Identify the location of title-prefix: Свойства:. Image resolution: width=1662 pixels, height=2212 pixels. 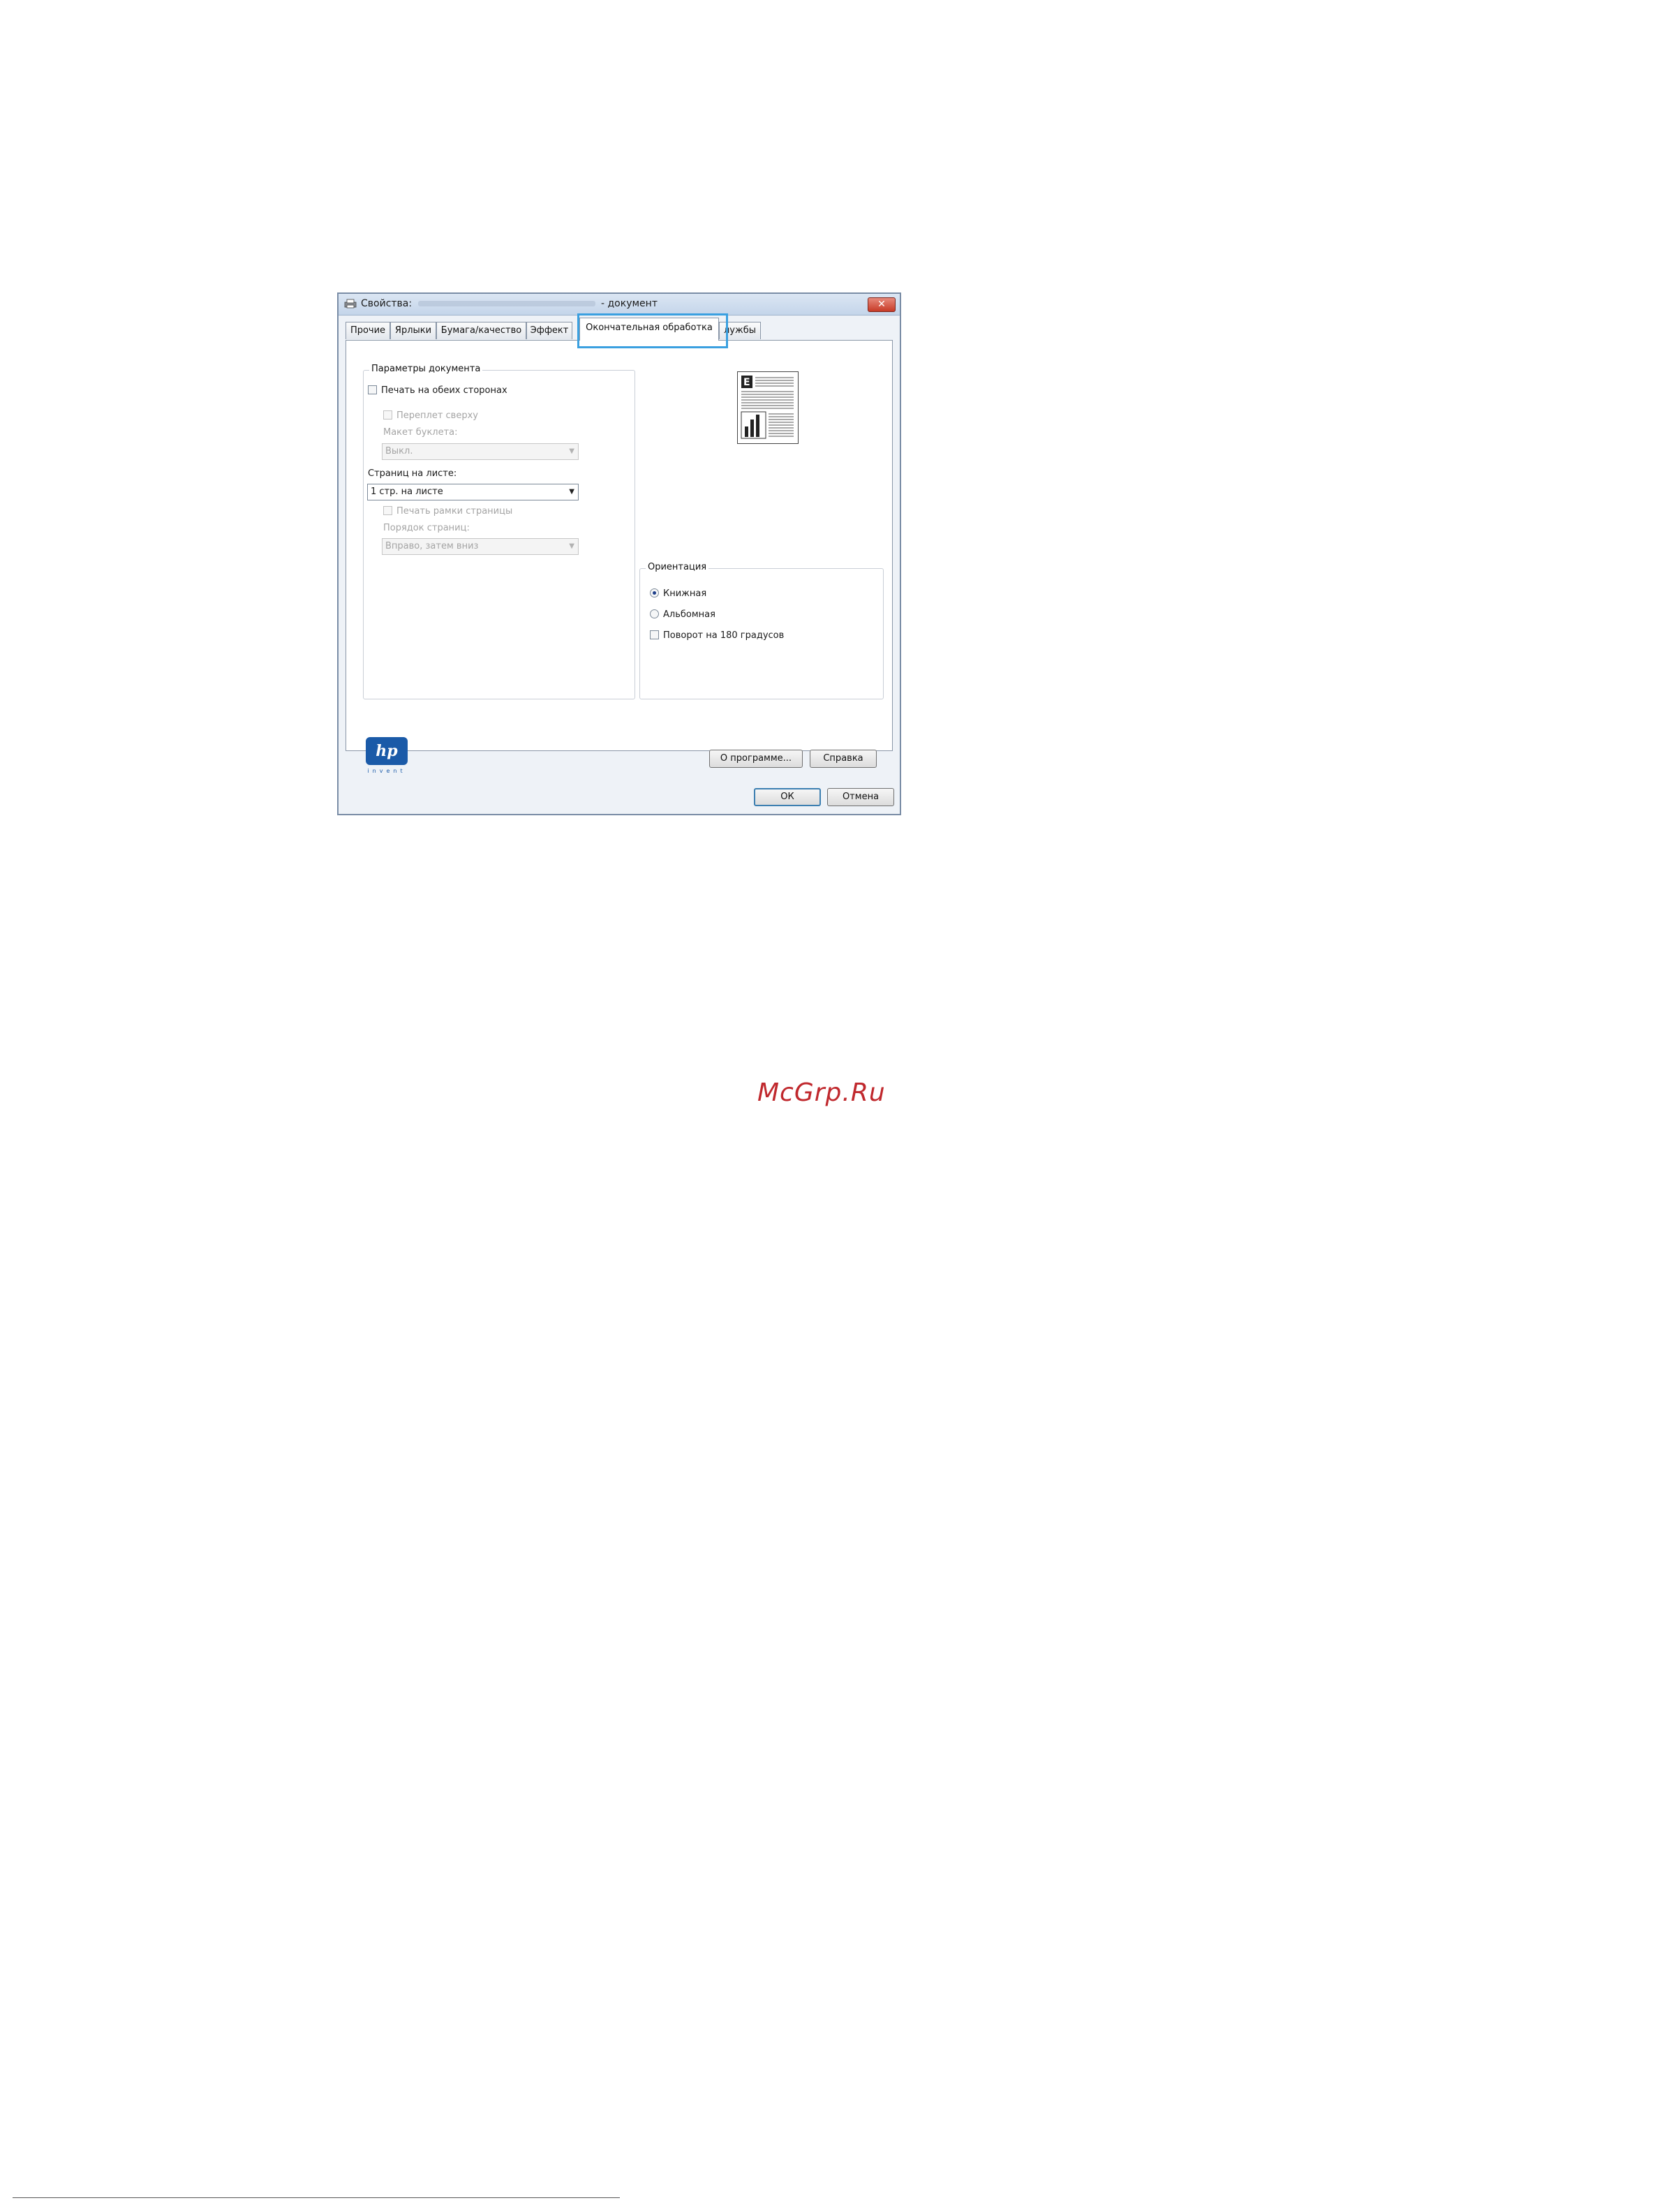
(387, 303).